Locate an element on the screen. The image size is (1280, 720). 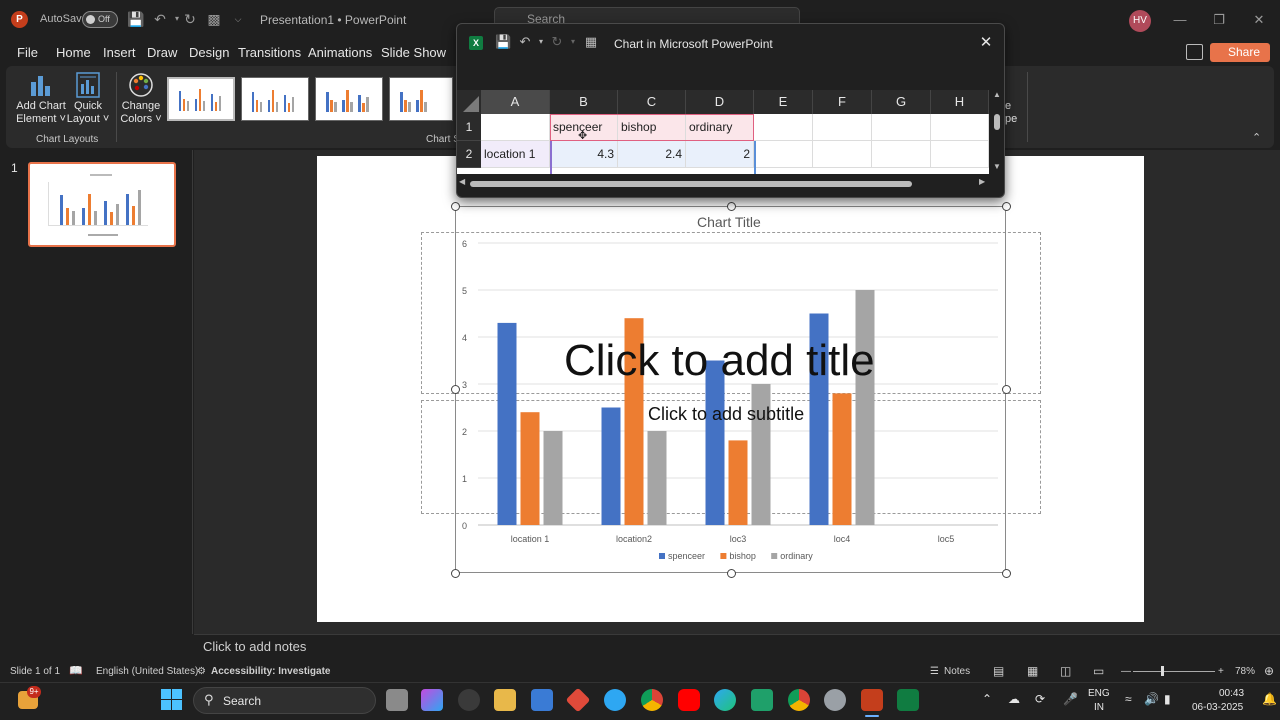
notes-button: Notes is located at coordinates (957, 671).